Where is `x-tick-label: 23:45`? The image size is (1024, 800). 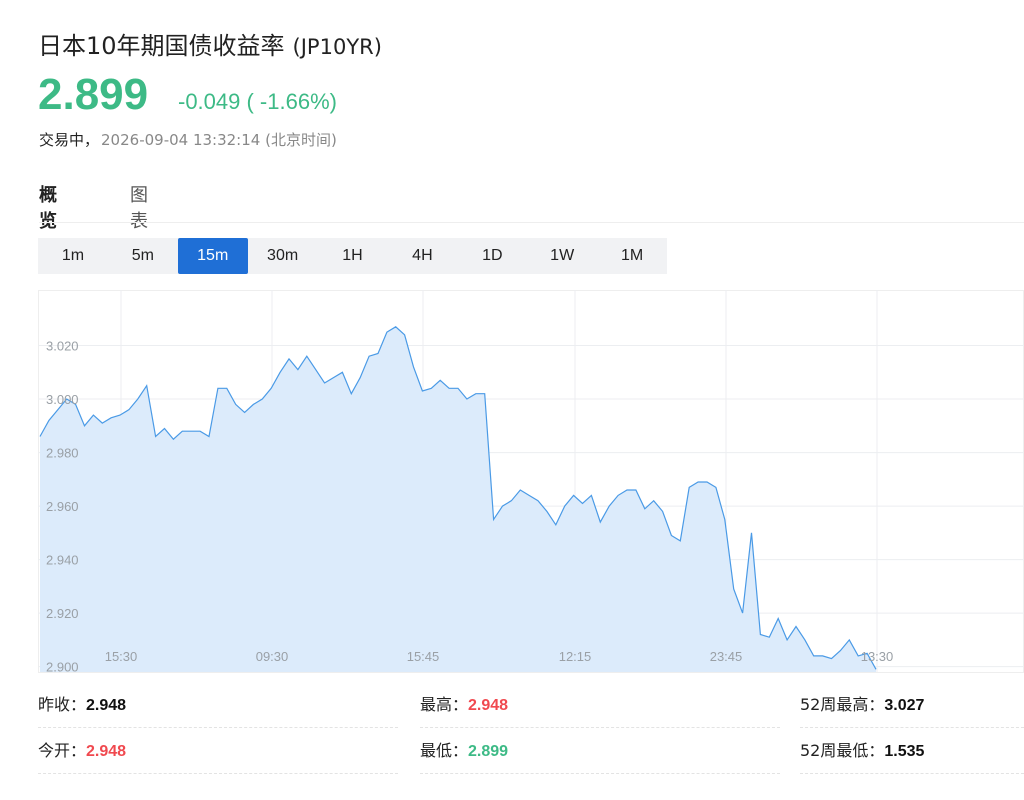 x-tick-label: 23:45 is located at coordinates (726, 656).